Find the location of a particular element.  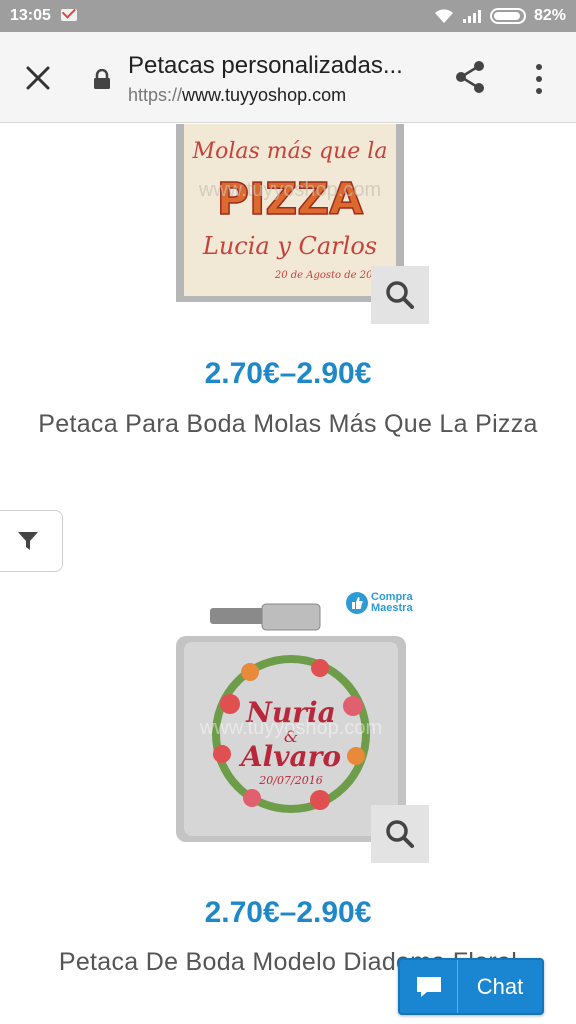

more-vert-icon is located at coordinates (539, 79).